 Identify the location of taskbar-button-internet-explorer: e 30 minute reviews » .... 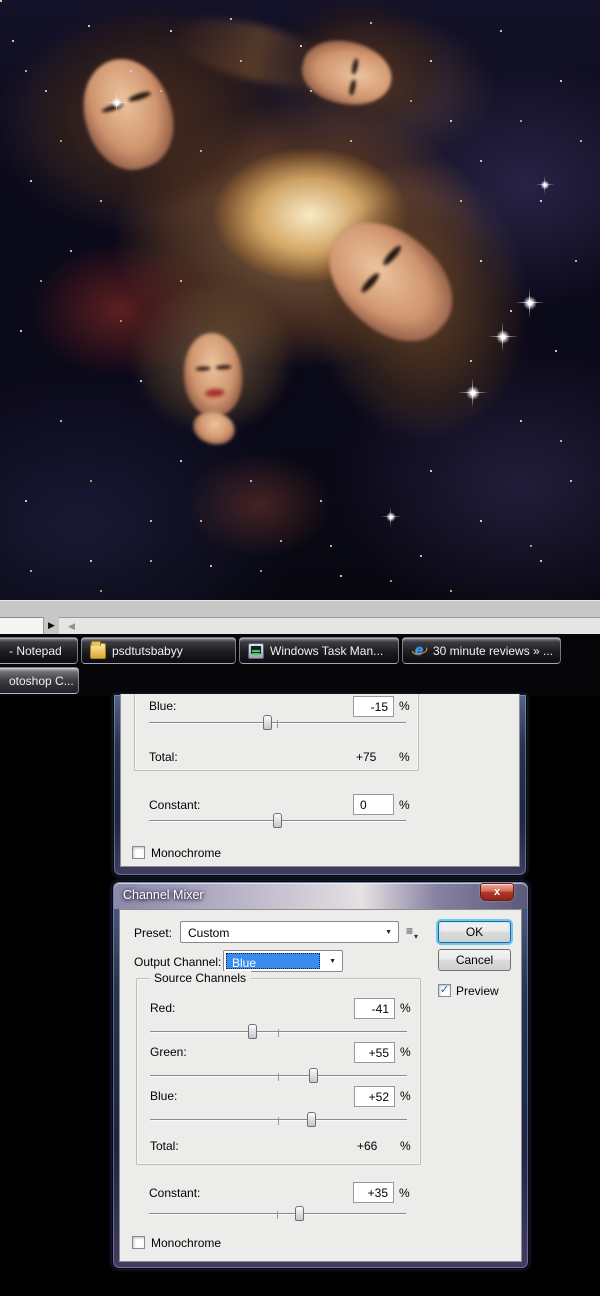
(481, 650).